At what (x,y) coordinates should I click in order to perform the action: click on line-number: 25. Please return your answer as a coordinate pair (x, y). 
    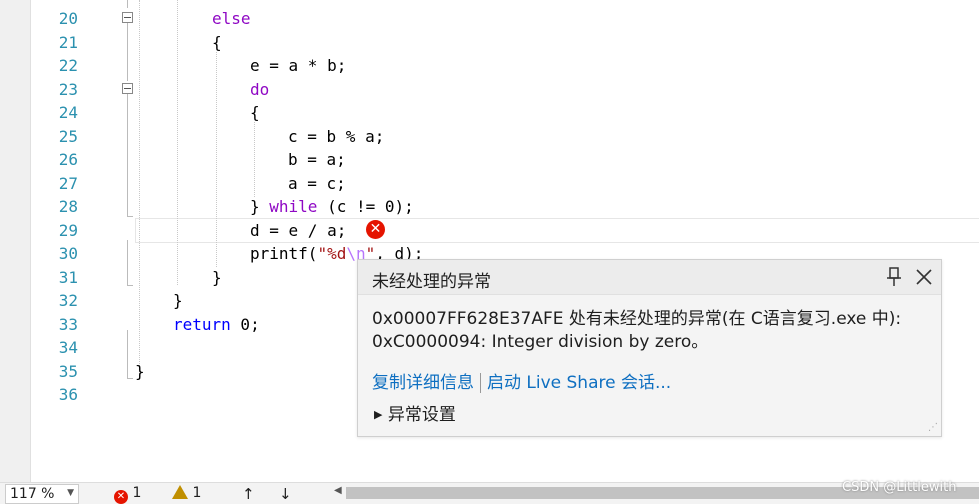
    Looking at the image, I should click on (68, 136).